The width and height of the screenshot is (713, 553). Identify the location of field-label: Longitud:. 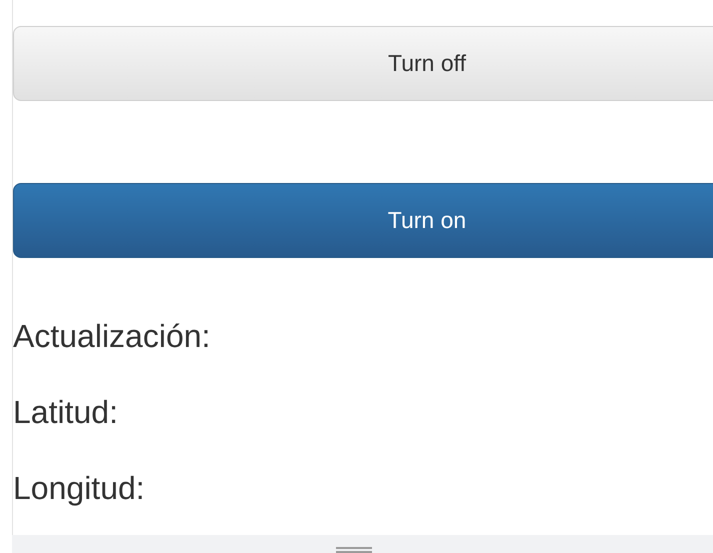
(79, 488).